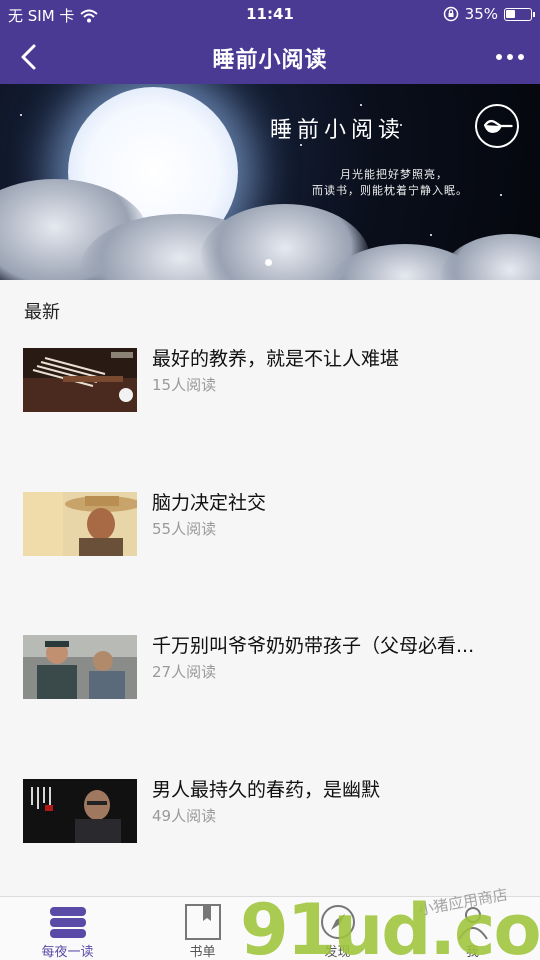  Describe the element at coordinates (202, 922) in the screenshot. I see `book-icon` at that location.